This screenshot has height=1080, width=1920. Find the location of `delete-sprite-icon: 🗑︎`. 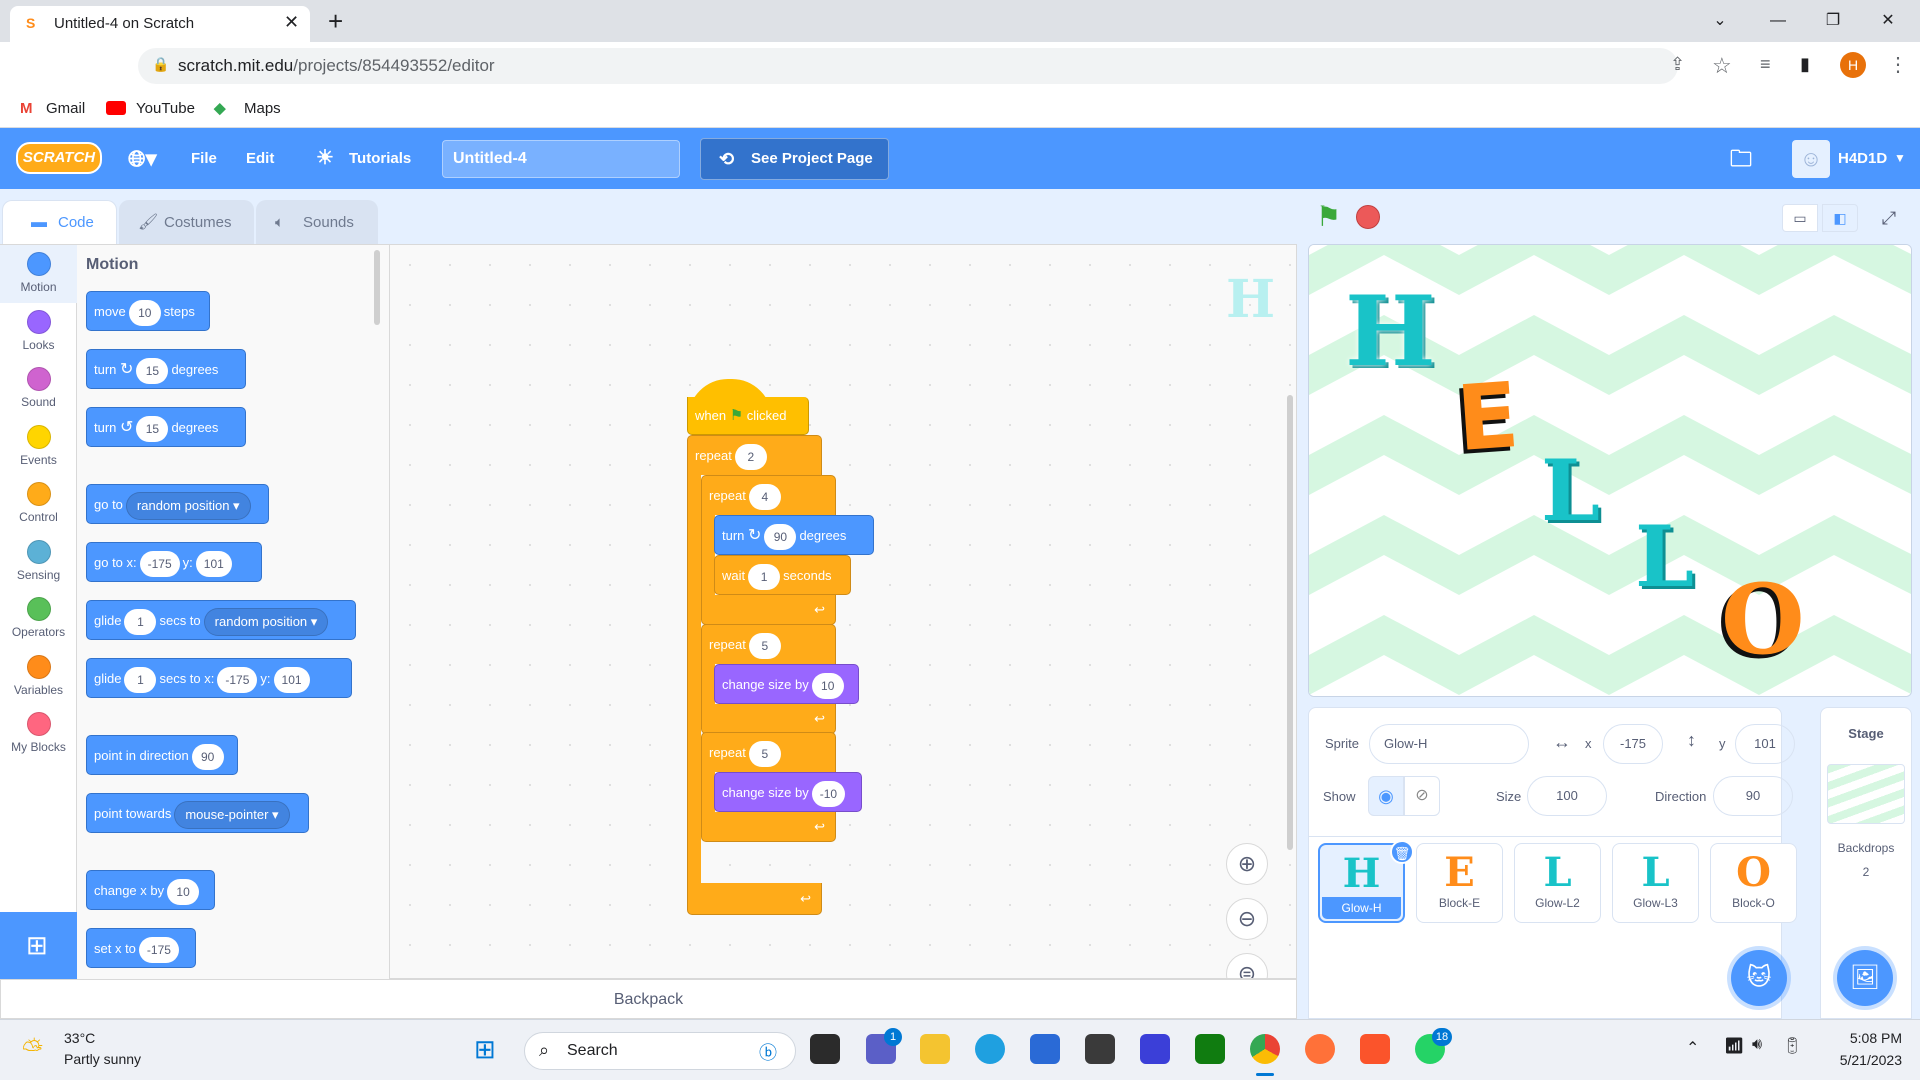

delete-sprite-icon: 🗑︎ is located at coordinates (1402, 852).